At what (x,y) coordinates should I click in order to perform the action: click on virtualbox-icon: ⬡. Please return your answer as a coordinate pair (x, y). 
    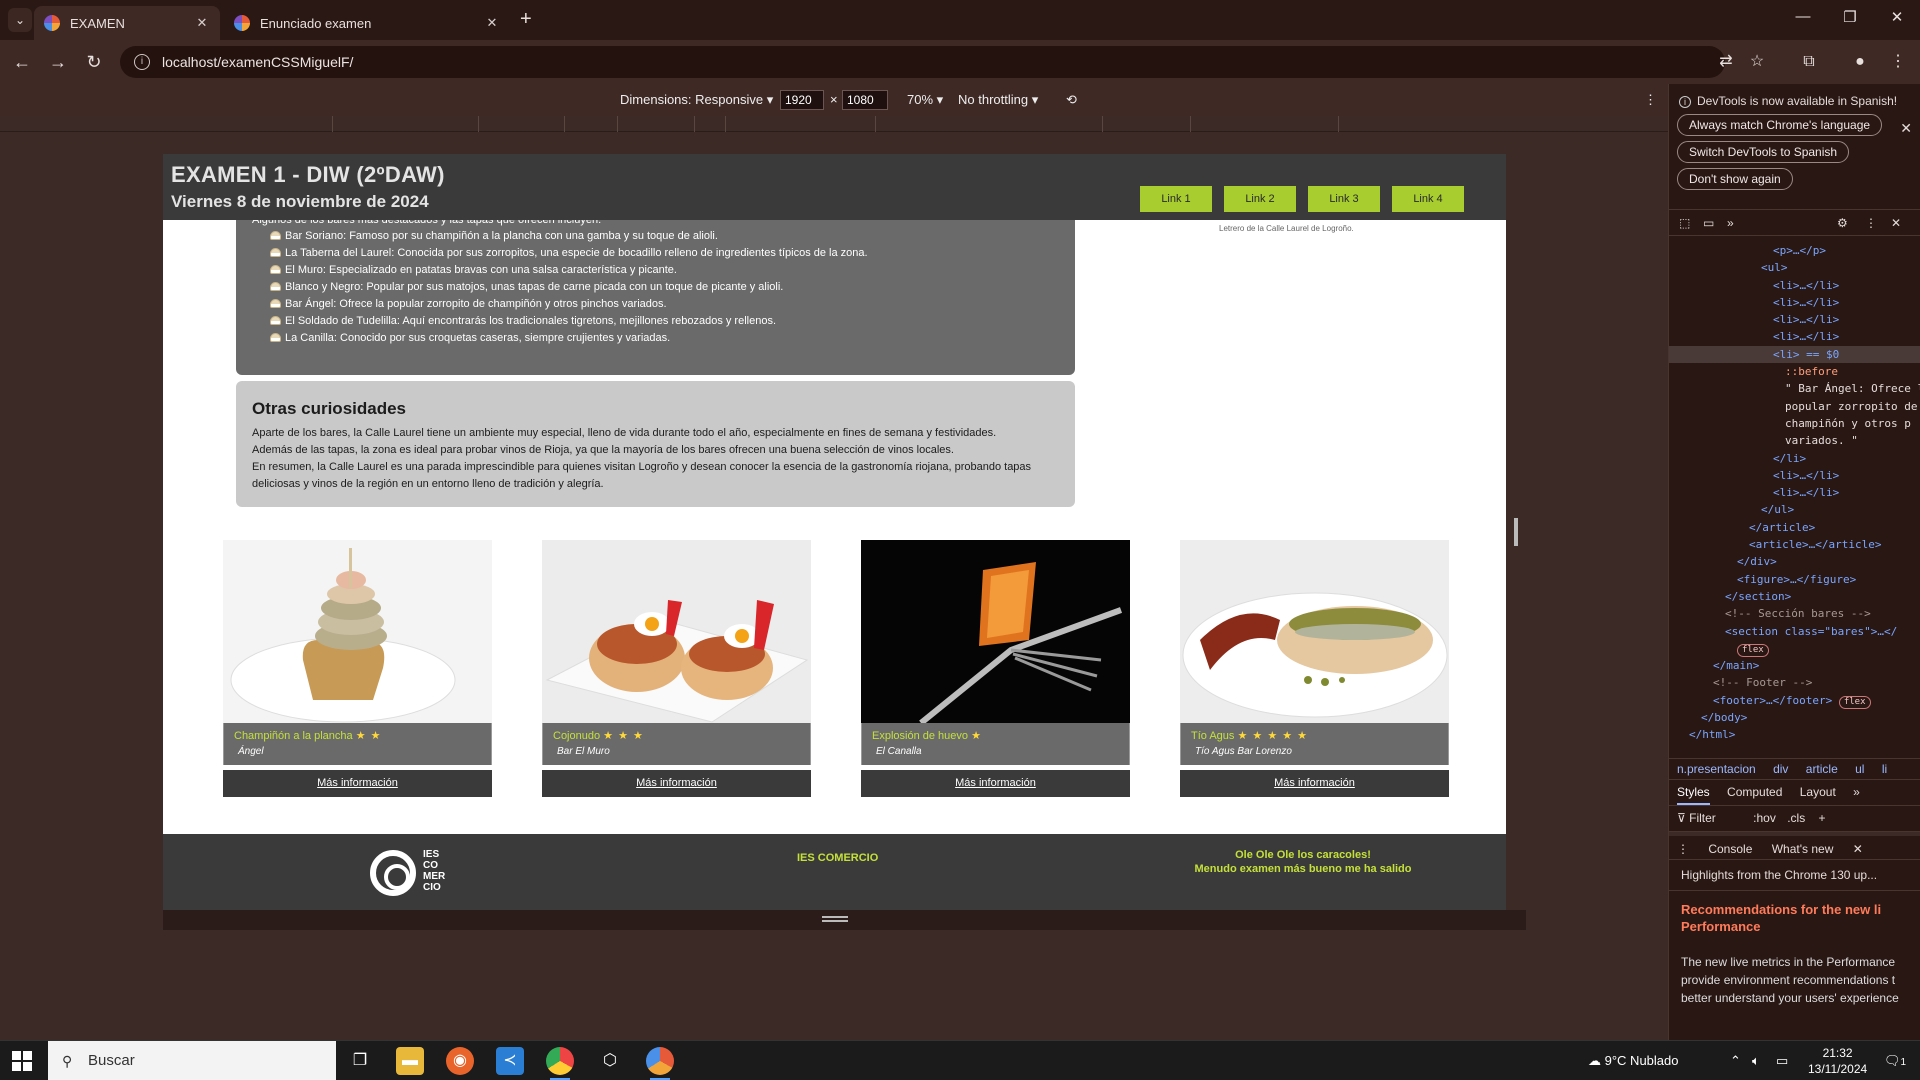
    Looking at the image, I should click on (610, 1061).